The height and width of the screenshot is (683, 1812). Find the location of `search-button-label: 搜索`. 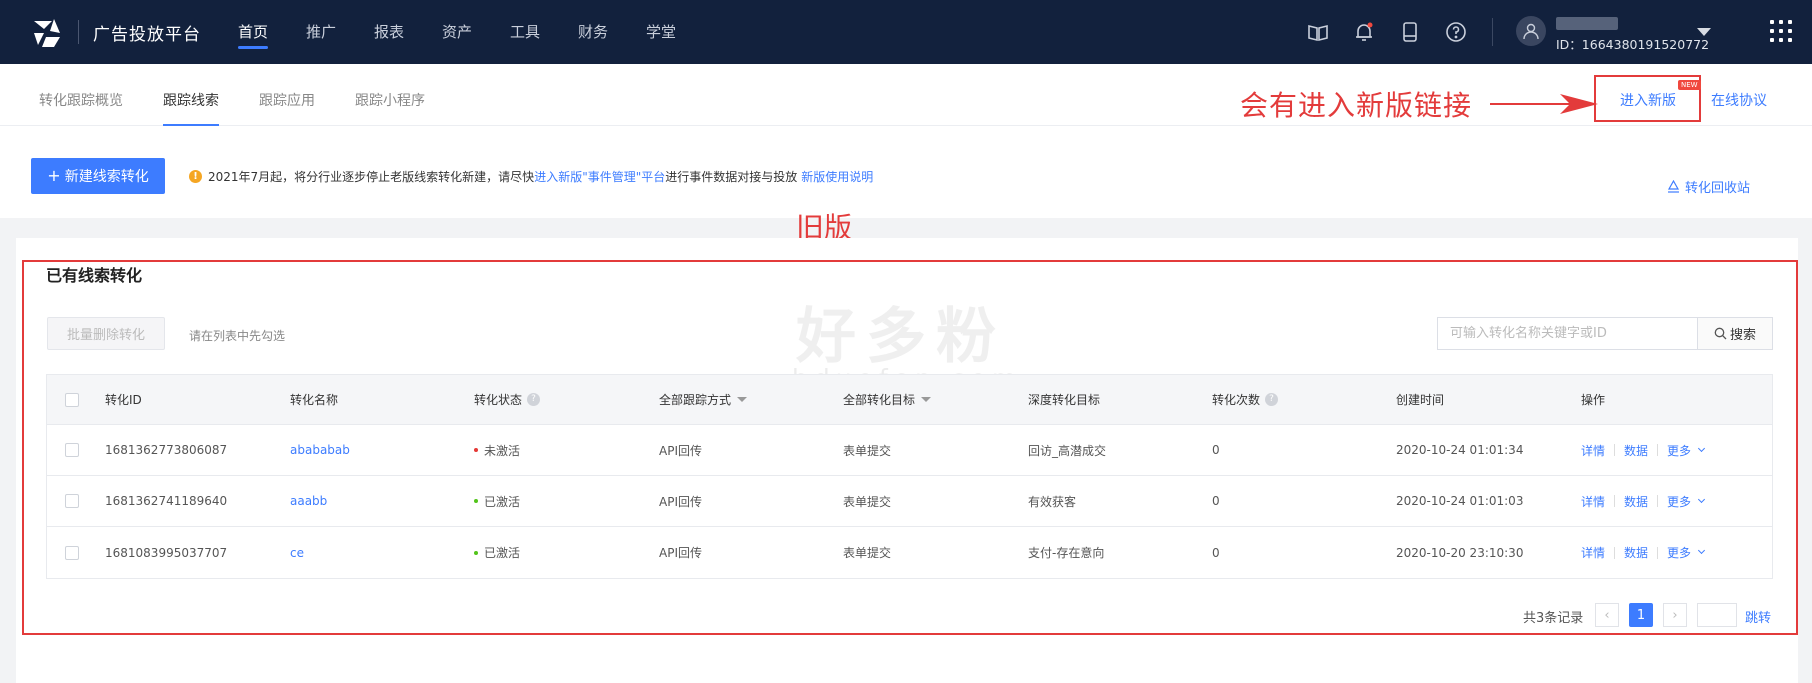

search-button-label: 搜索 is located at coordinates (1742, 335).